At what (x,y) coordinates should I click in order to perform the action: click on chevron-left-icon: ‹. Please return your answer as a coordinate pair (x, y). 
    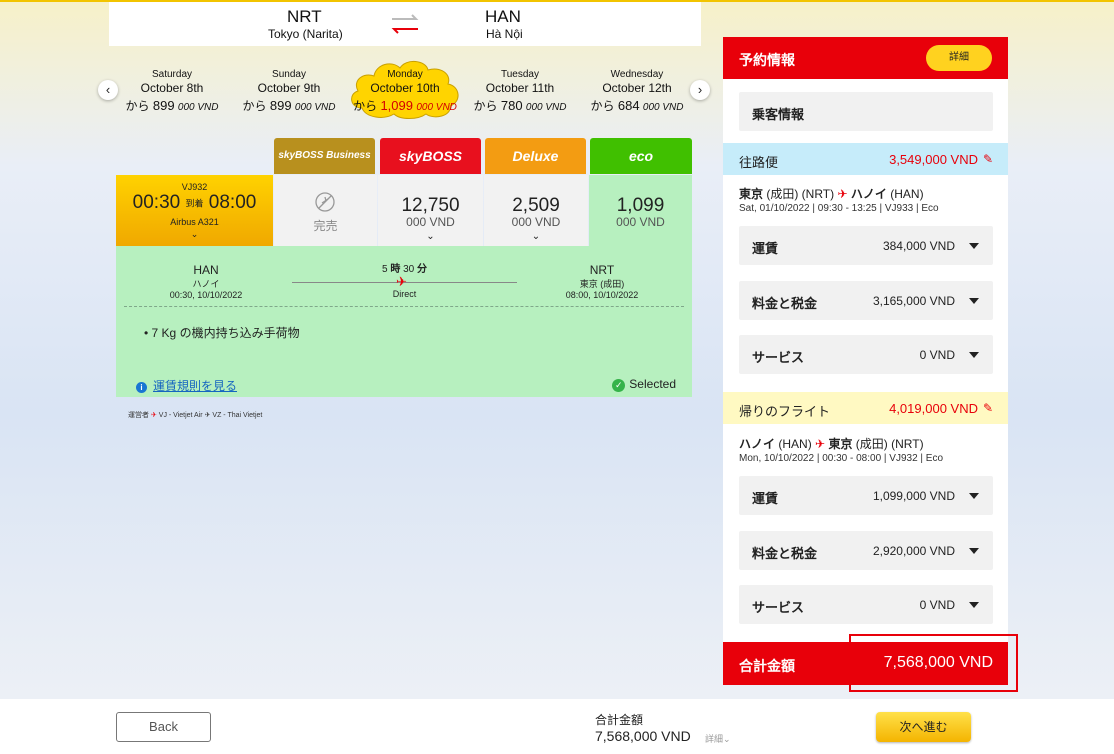
    Looking at the image, I should click on (108, 89).